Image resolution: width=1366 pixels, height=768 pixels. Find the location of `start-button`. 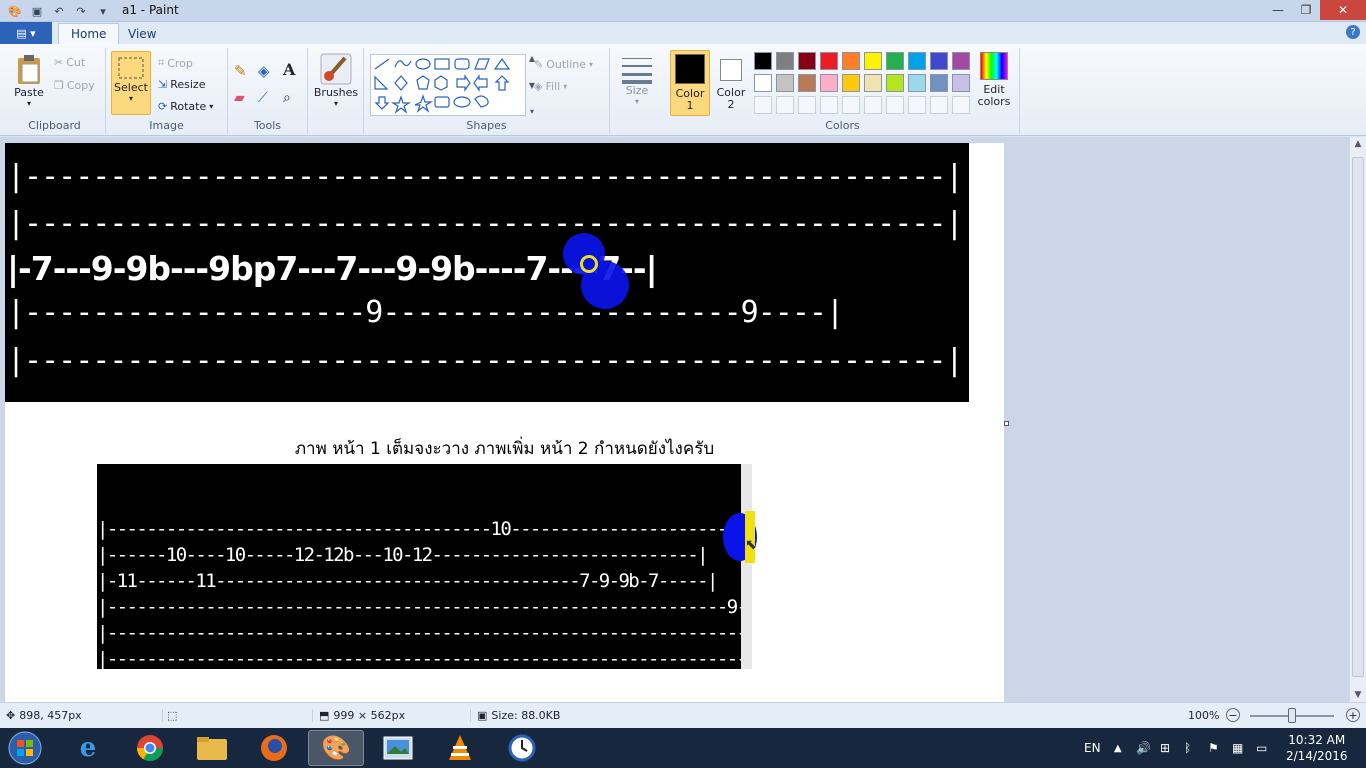

start-button is located at coordinates (25, 748).